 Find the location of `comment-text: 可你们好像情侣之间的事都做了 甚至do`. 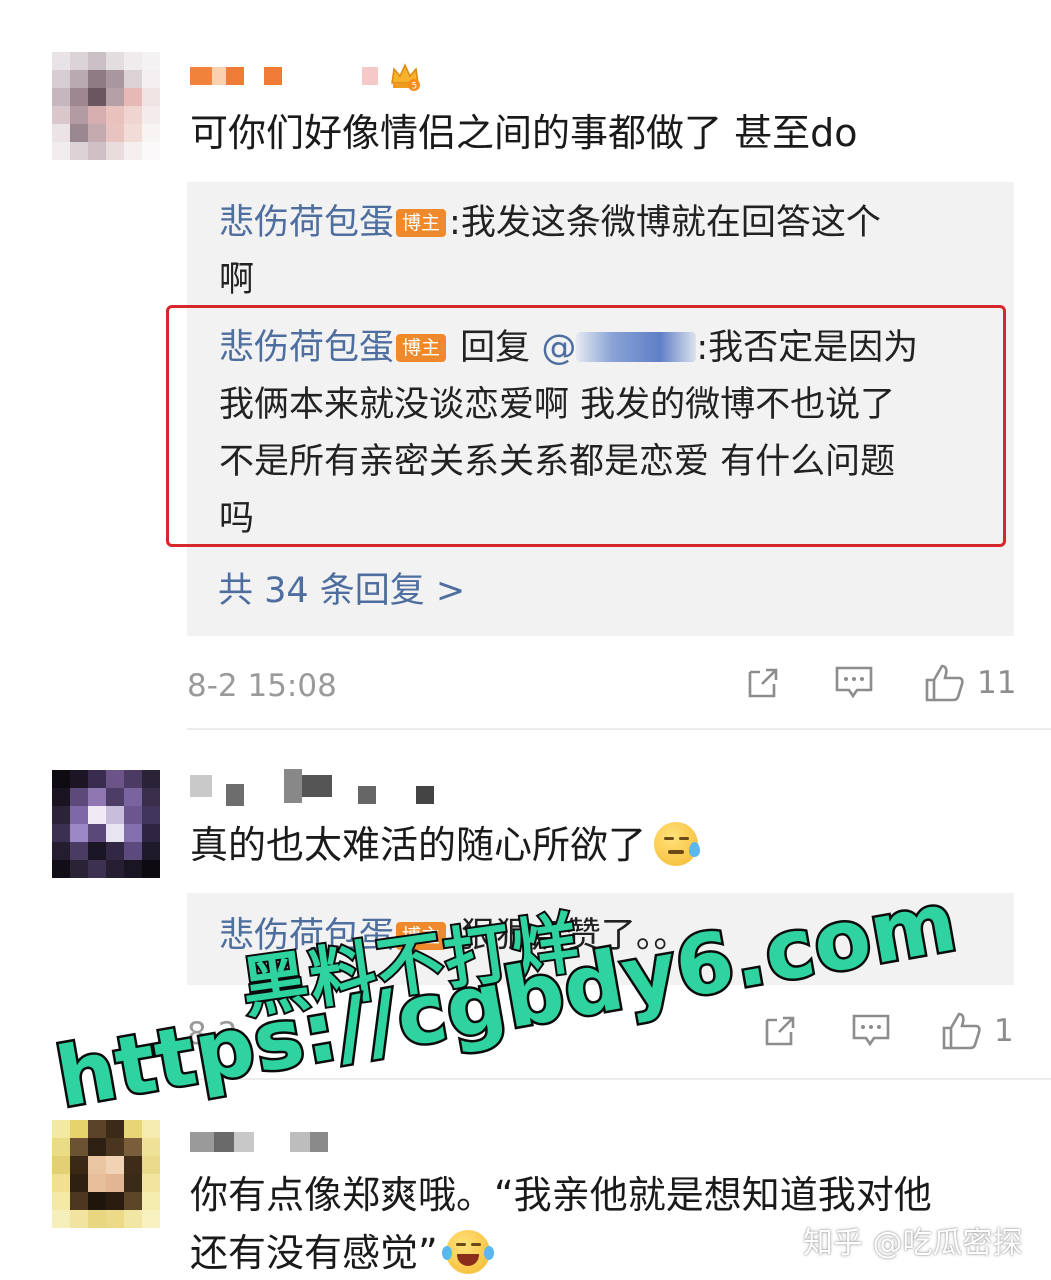

comment-text: 可你们好像情侣之间的事都做了 甚至do is located at coordinates (524, 133).